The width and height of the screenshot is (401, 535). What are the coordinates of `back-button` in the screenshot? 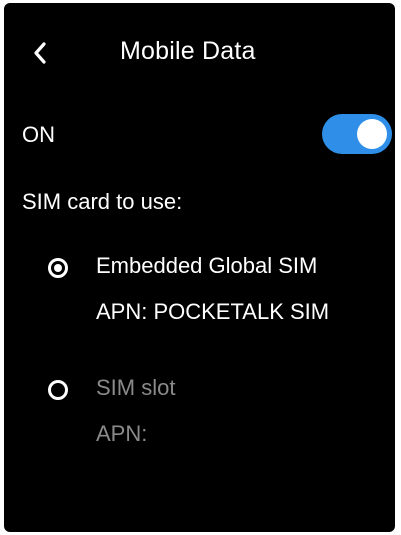 It's located at (40, 53).